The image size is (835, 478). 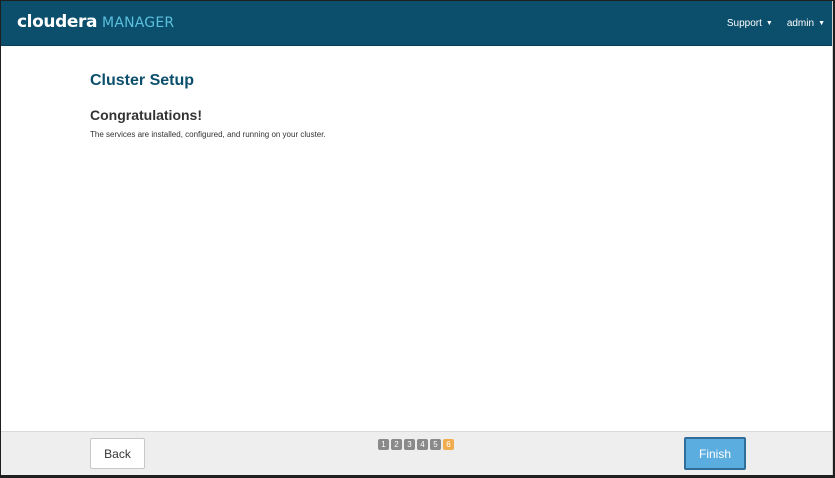 What do you see at coordinates (832, 238) in the screenshot?
I see `window-edge` at bounding box center [832, 238].